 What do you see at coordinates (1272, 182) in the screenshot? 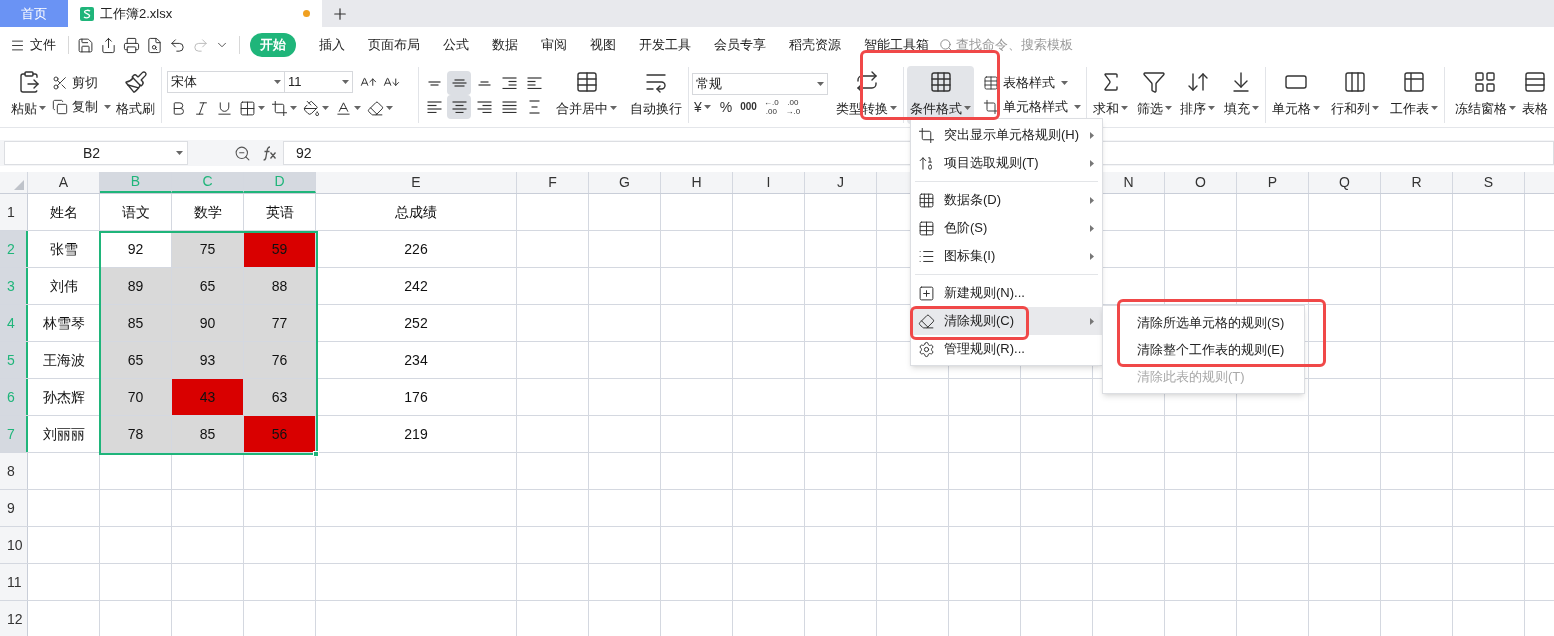
I see `column-header: P` at bounding box center [1272, 182].